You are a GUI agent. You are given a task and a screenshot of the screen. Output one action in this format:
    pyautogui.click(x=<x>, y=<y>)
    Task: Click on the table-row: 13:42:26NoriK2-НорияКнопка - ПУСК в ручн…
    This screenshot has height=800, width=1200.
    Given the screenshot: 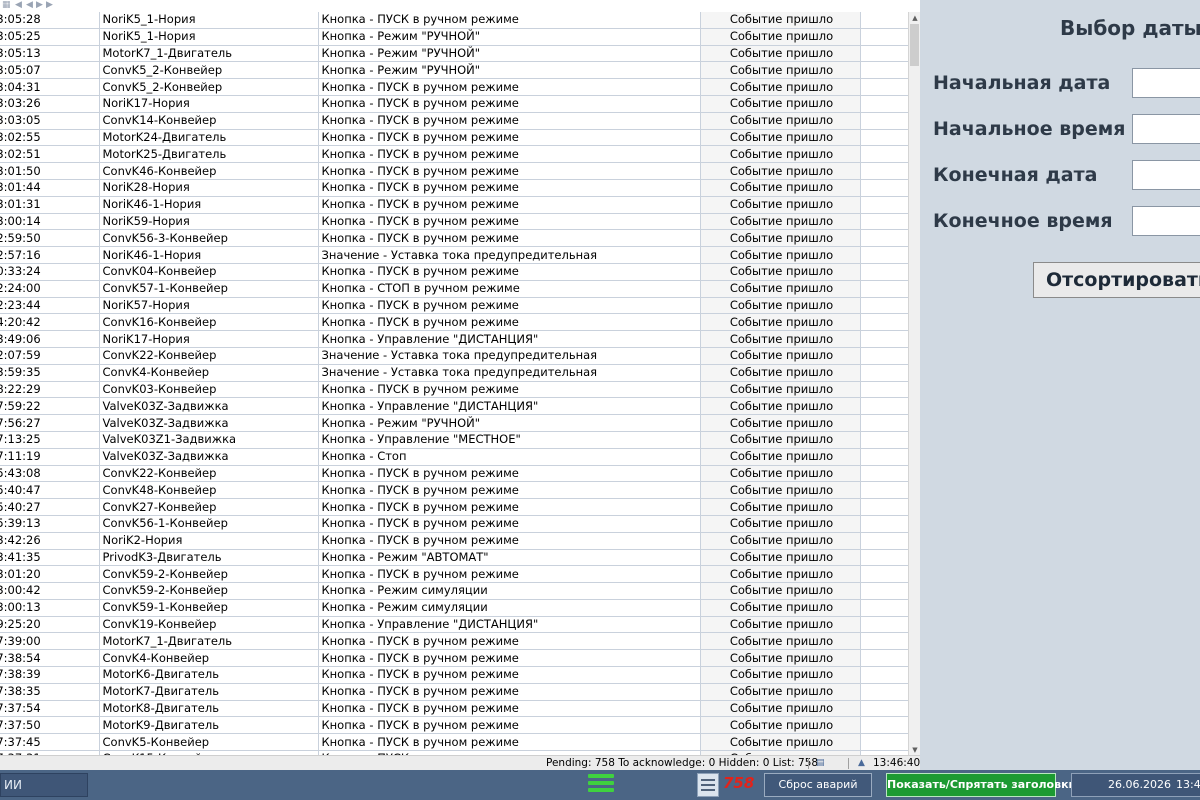 What is the action you would take?
    pyautogui.click(x=454, y=541)
    